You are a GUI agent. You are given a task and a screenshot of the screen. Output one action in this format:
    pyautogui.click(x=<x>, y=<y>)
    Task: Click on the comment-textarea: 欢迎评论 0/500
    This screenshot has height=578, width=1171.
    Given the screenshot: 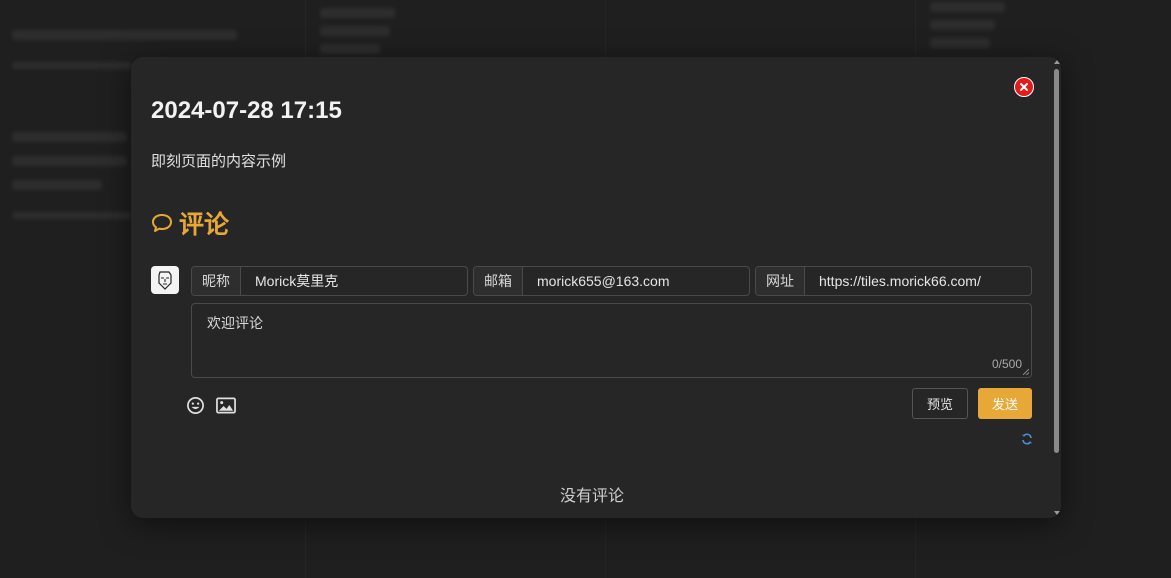 What is the action you would take?
    pyautogui.click(x=611, y=340)
    